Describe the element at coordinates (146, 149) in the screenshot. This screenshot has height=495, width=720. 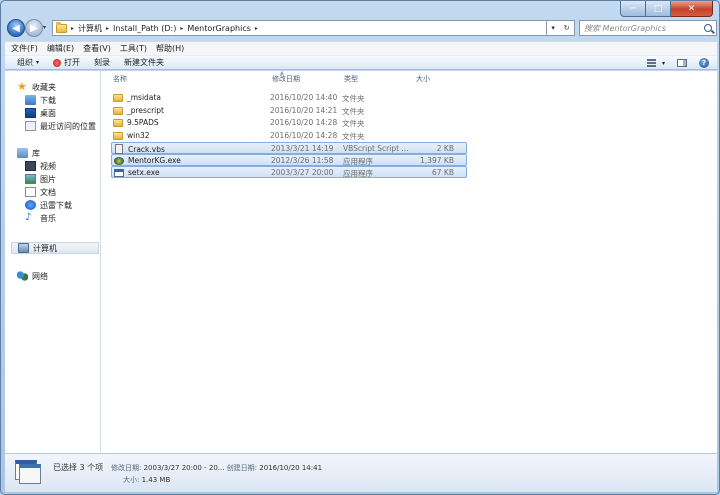
I see `file-name: Crack.vbs` at that location.